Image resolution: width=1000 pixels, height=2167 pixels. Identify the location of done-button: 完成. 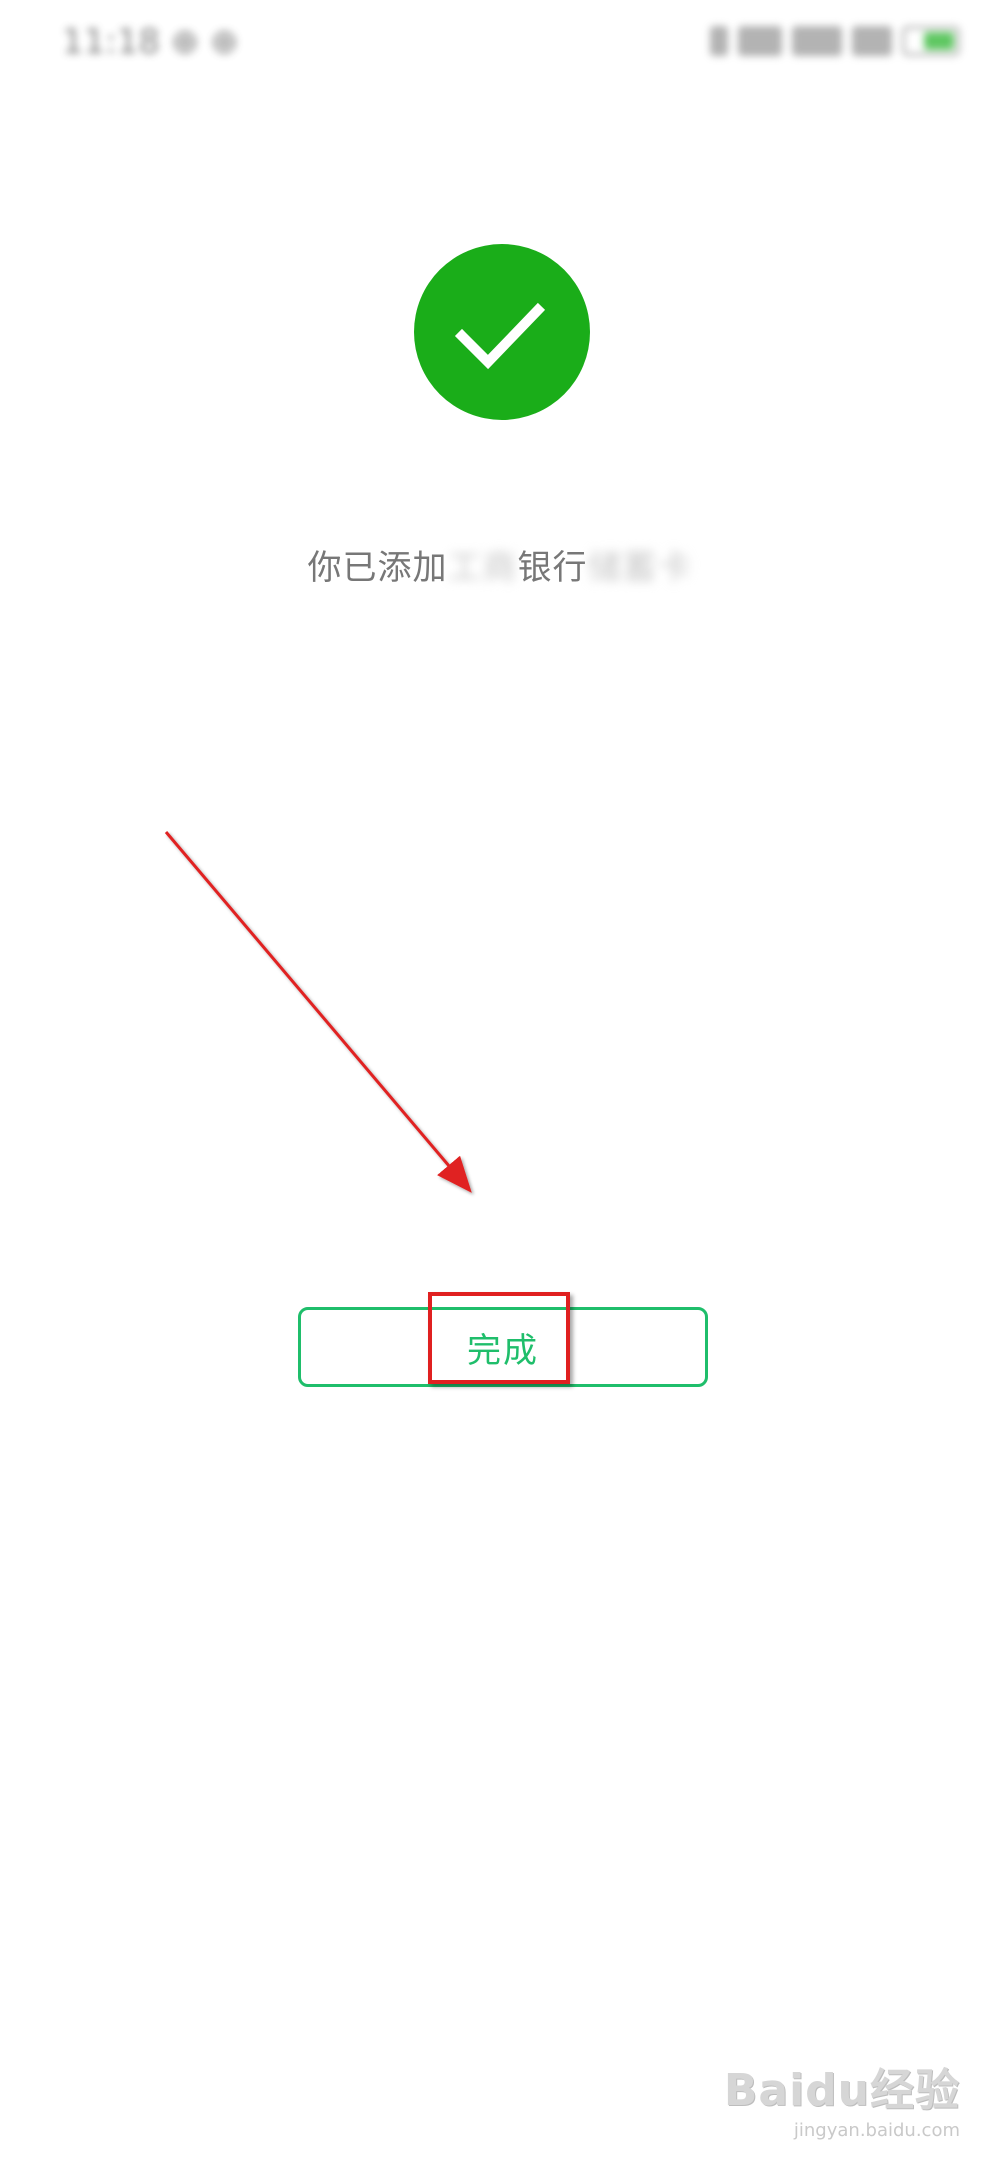
(503, 1347).